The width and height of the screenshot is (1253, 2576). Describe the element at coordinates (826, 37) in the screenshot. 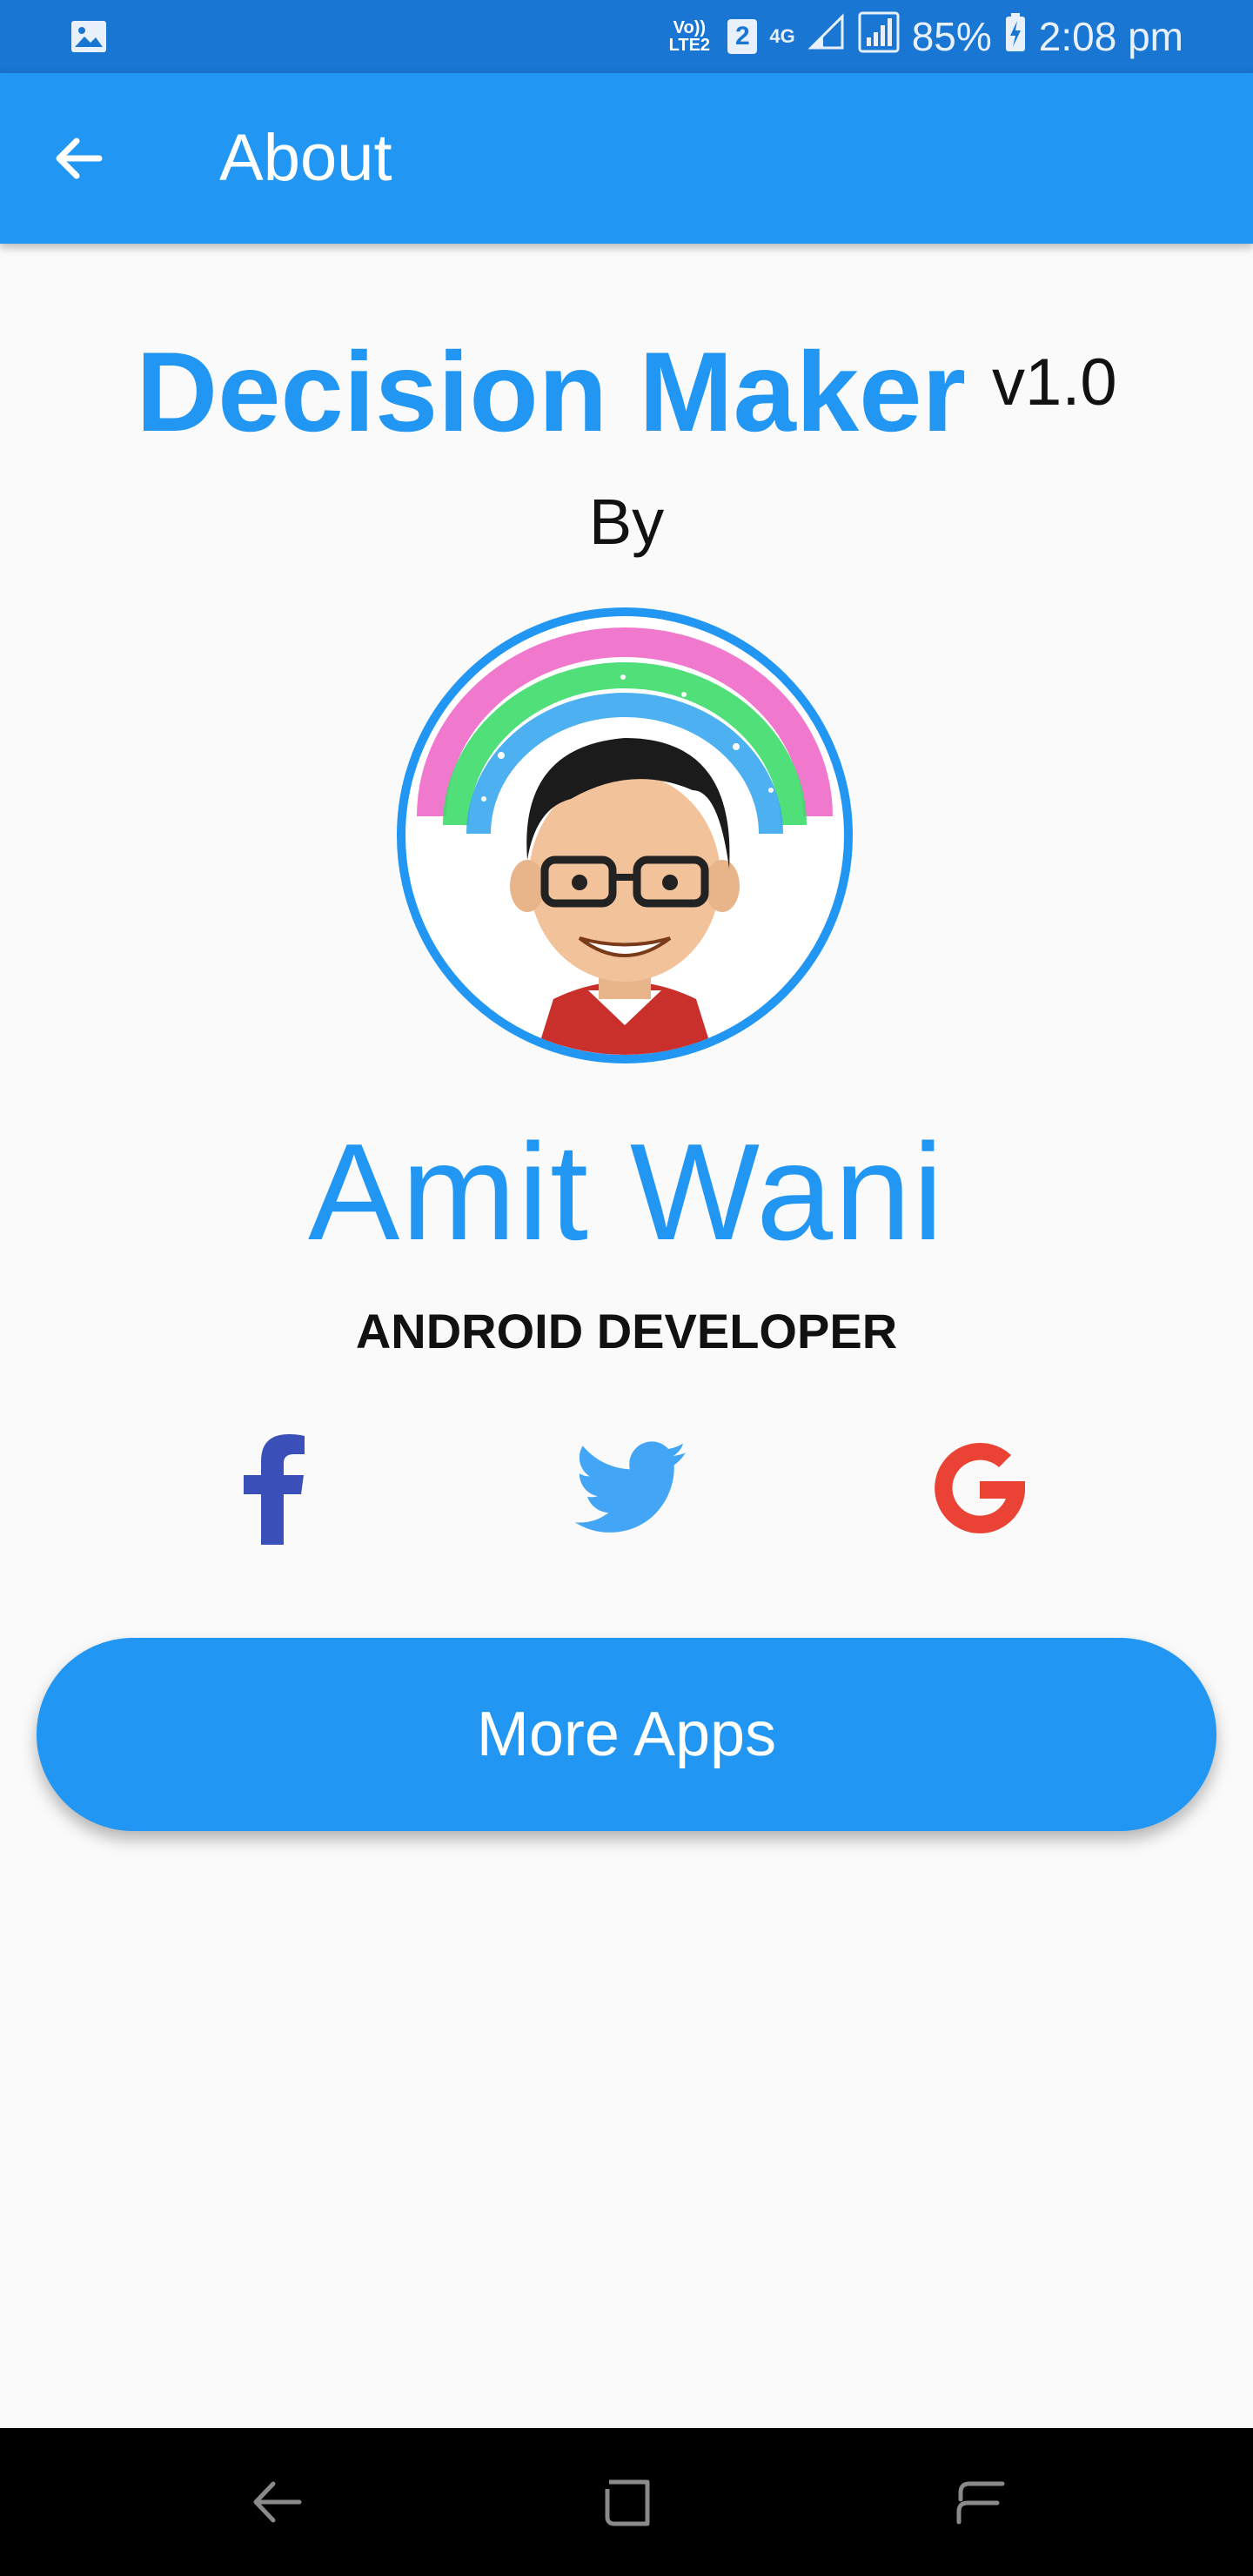

I see `signal-weak-icon` at that location.